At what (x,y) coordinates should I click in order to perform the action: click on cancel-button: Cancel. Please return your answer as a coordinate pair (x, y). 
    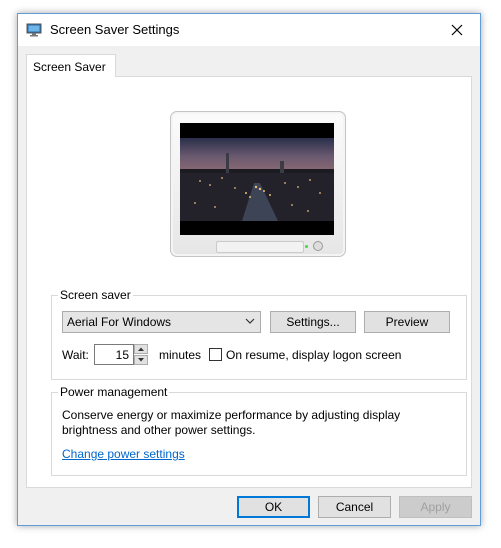
    Looking at the image, I should click on (354, 507).